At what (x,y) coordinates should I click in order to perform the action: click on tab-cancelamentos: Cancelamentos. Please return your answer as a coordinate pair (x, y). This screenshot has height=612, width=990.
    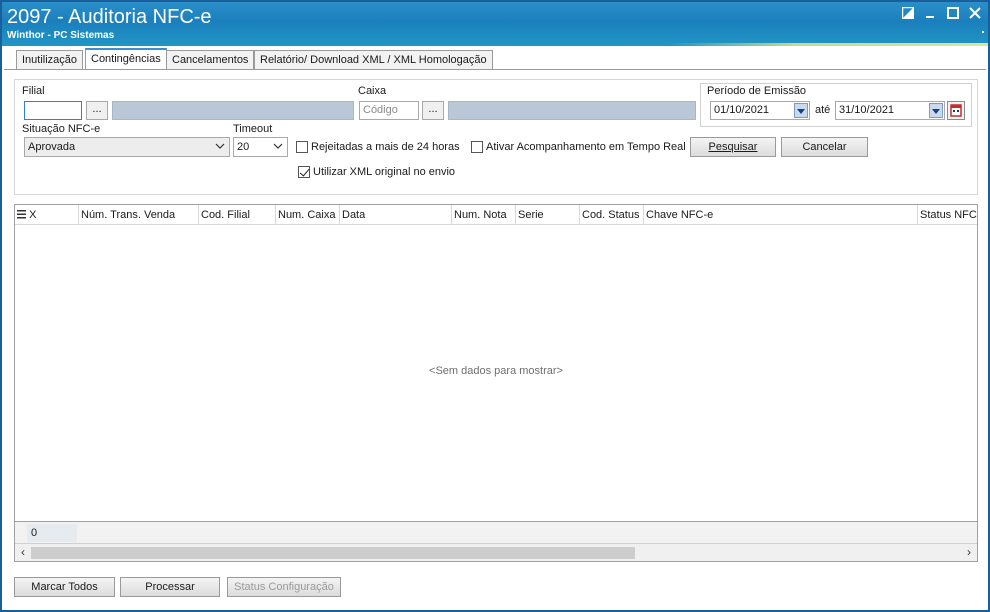
    Looking at the image, I should click on (210, 60).